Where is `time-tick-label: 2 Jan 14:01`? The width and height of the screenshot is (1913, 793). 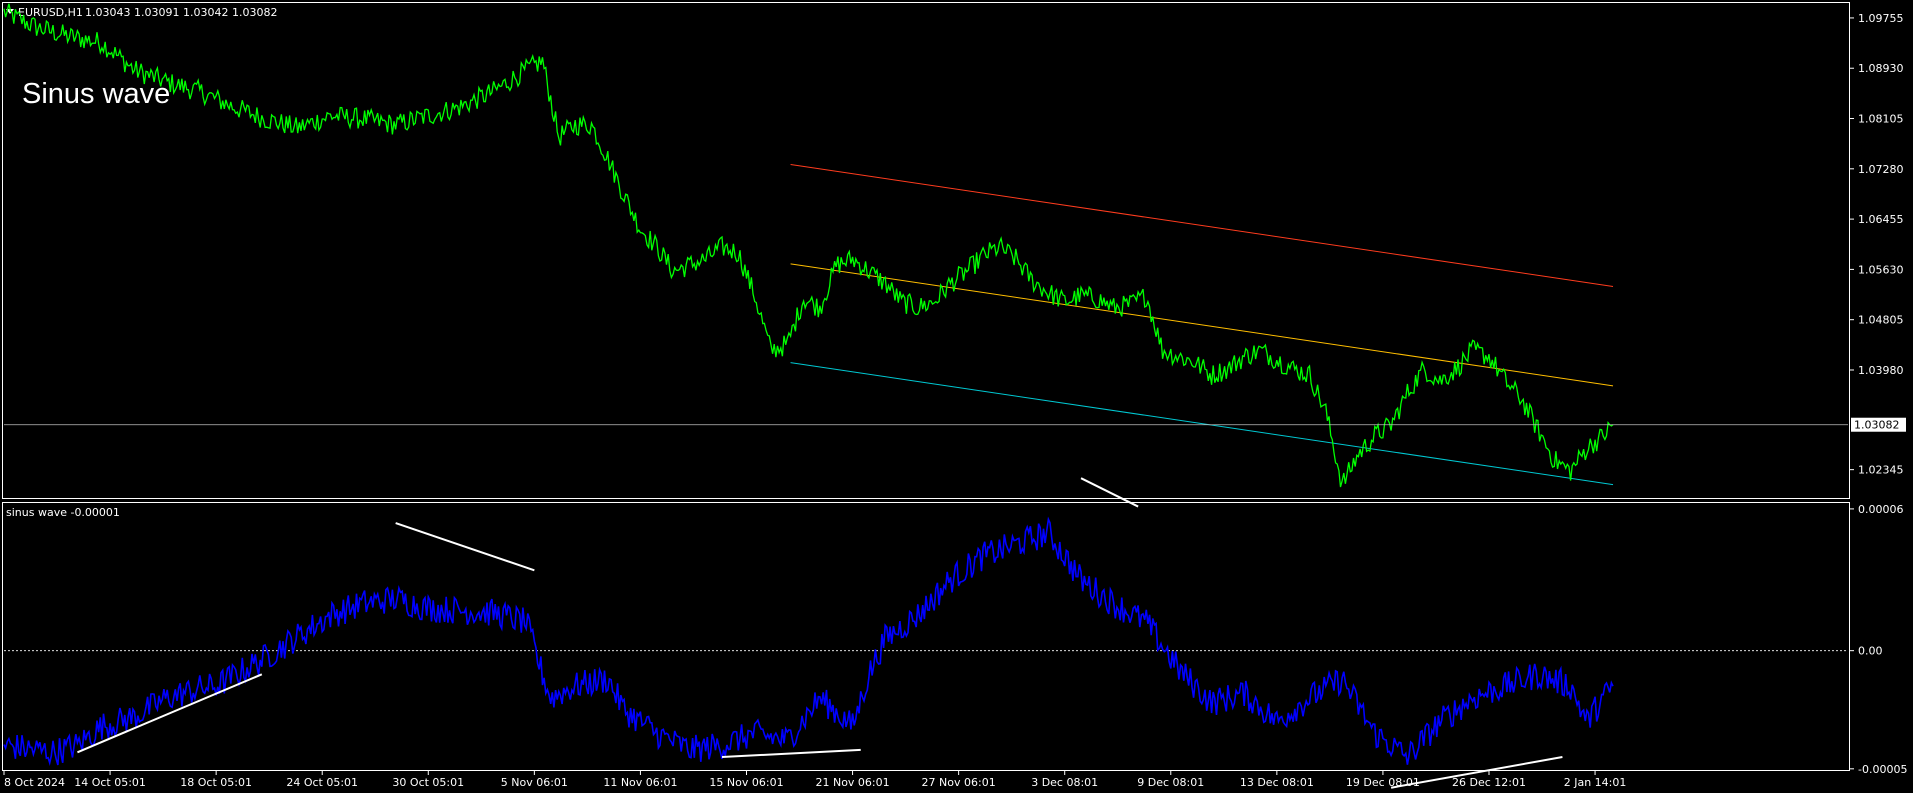
time-tick-label: 2 Jan 14:01 is located at coordinates (1595, 782).